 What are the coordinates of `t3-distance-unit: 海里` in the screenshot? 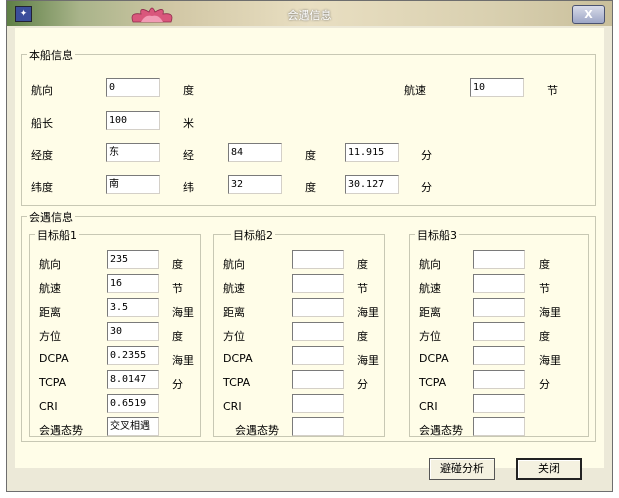 It's located at (550, 312).